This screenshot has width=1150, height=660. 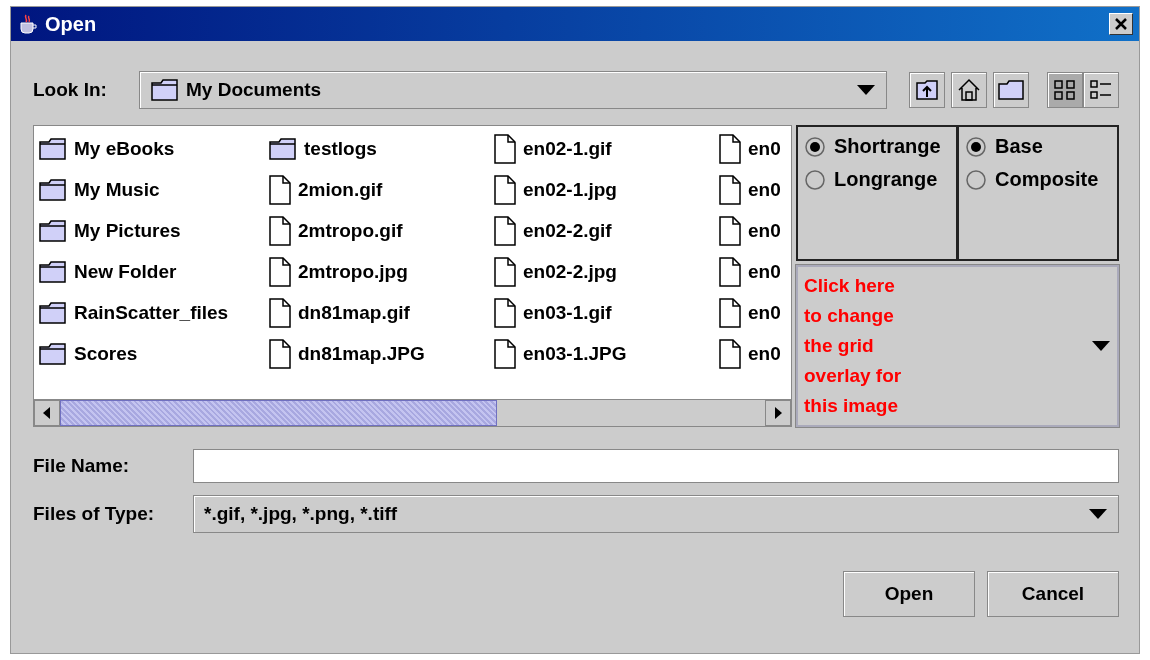 I want to click on close-button, so click(x=1121, y=24).